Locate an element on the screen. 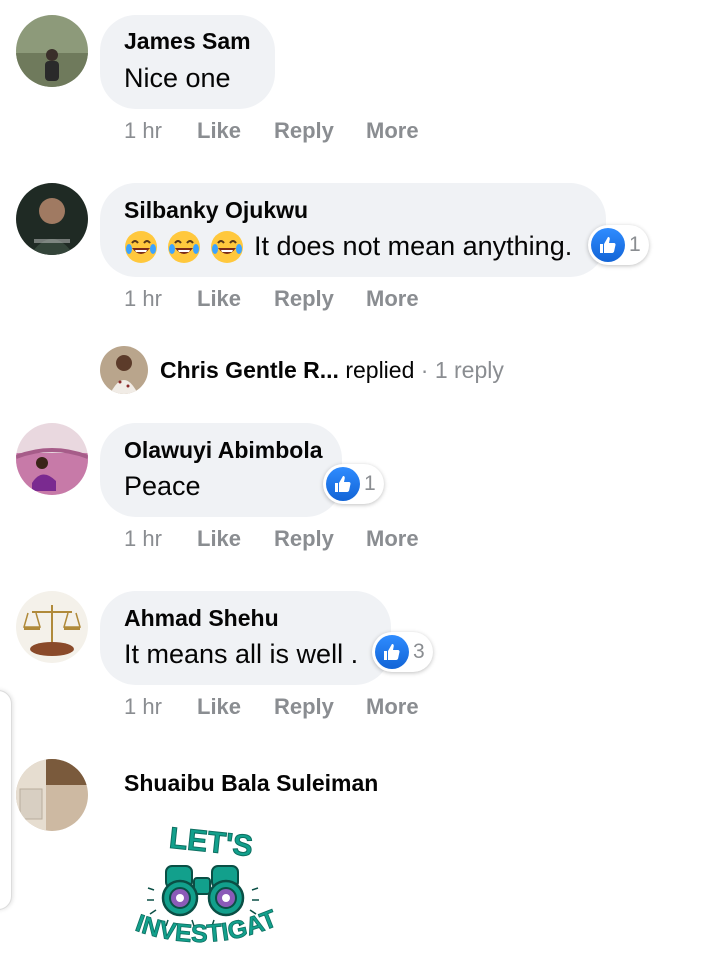  comment-author: Olawuyi Abimbola is located at coordinates (223, 450).